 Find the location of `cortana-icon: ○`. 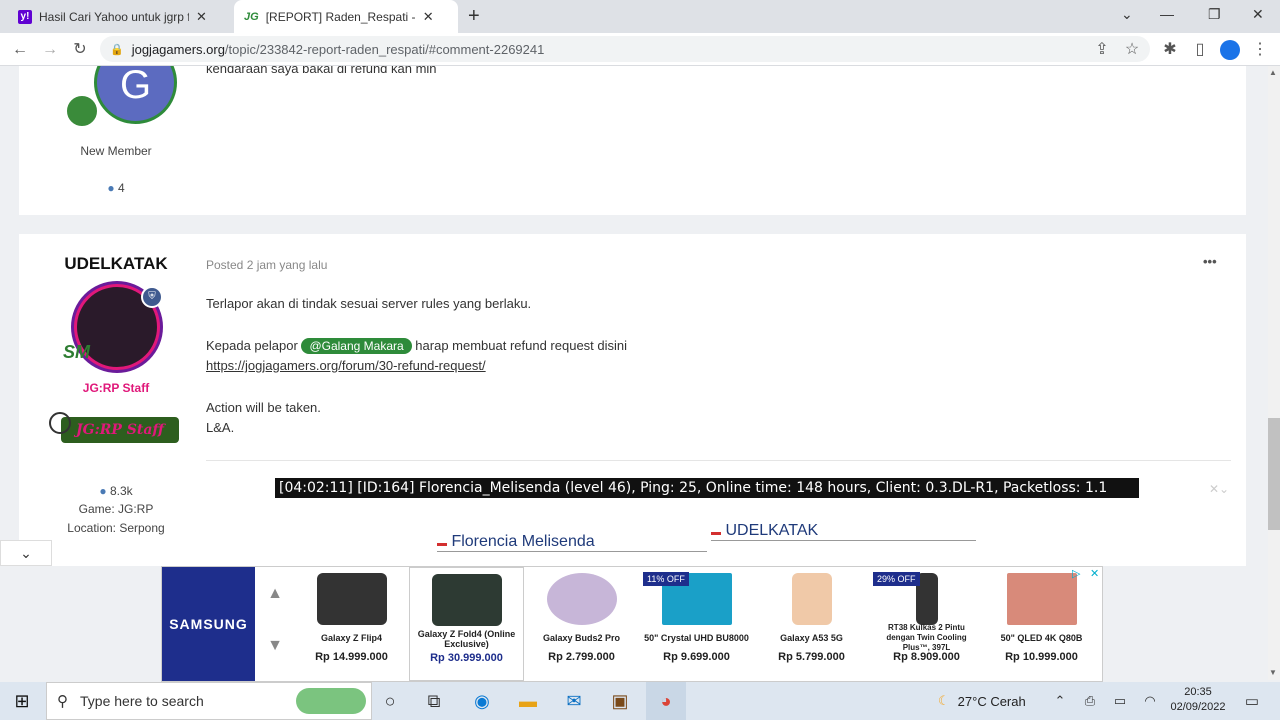

cortana-icon: ○ is located at coordinates (390, 701).